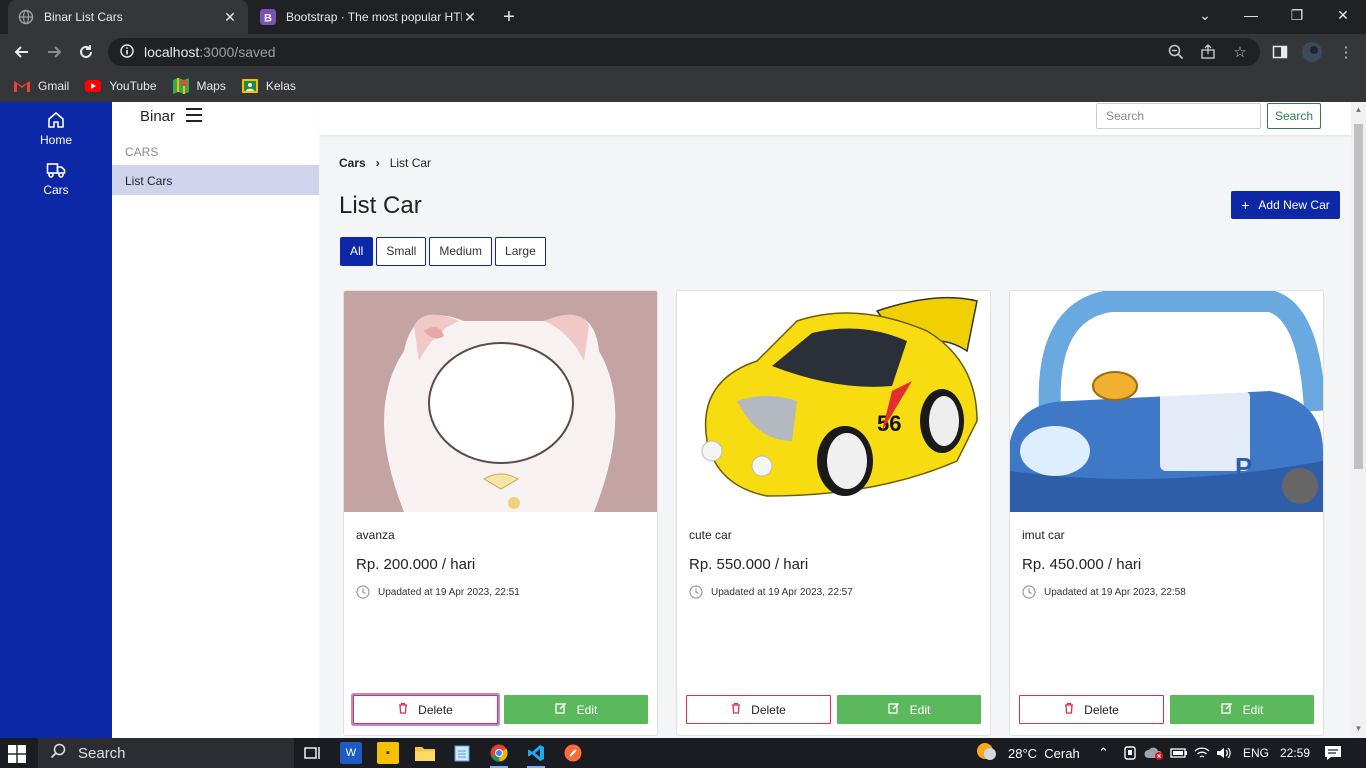  What do you see at coordinates (133, 86) in the screenshot?
I see `bookmark-label: YouTube` at bounding box center [133, 86].